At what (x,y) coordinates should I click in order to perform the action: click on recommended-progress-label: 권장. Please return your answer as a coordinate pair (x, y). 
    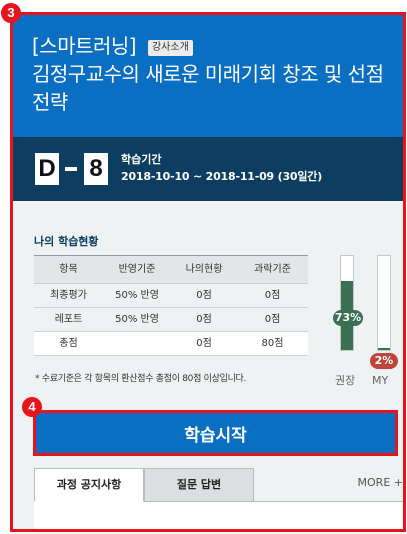
    Looking at the image, I should click on (345, 380).